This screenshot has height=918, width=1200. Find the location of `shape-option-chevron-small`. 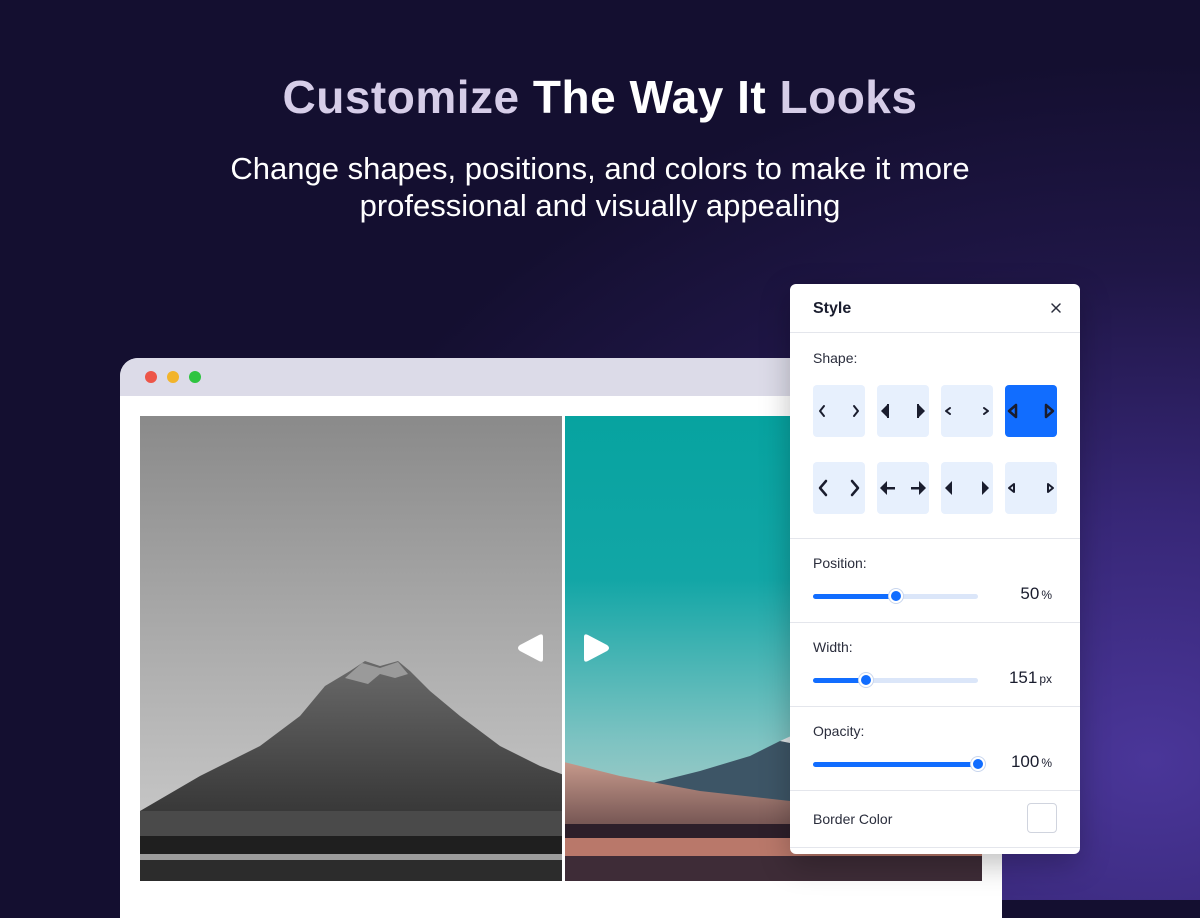

shape-option-chevron-small is located at coordinates (967, 411).